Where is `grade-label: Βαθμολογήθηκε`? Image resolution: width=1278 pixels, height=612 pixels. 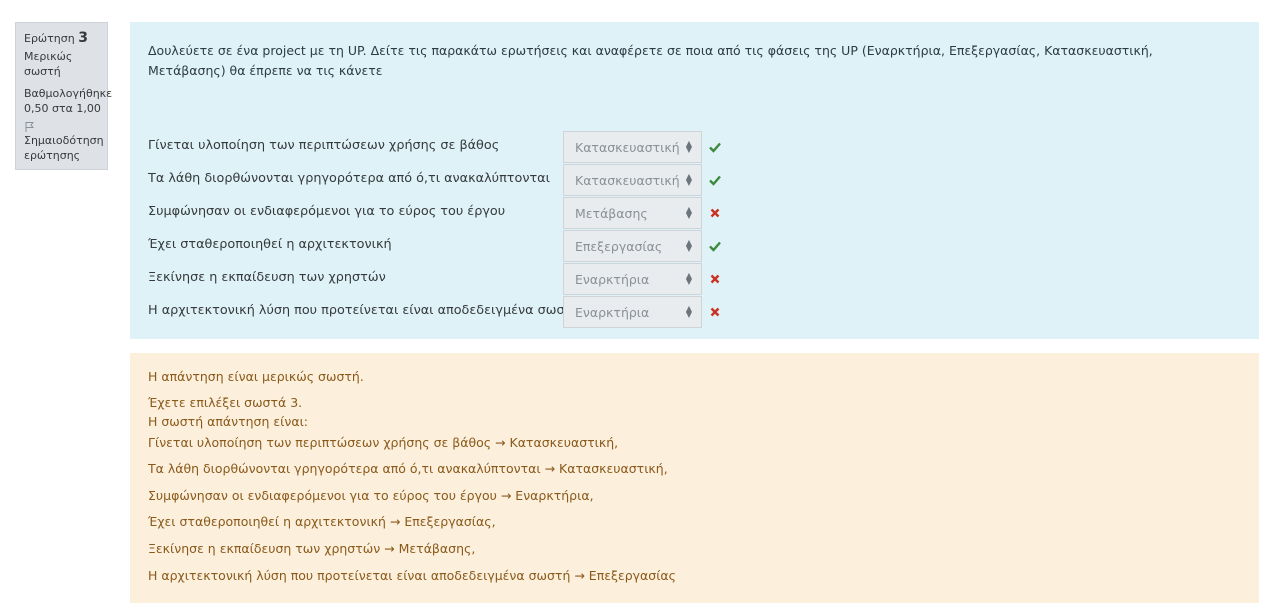
grade-label: Βαθμολογήθηκε is located at coordinates (68, 93).